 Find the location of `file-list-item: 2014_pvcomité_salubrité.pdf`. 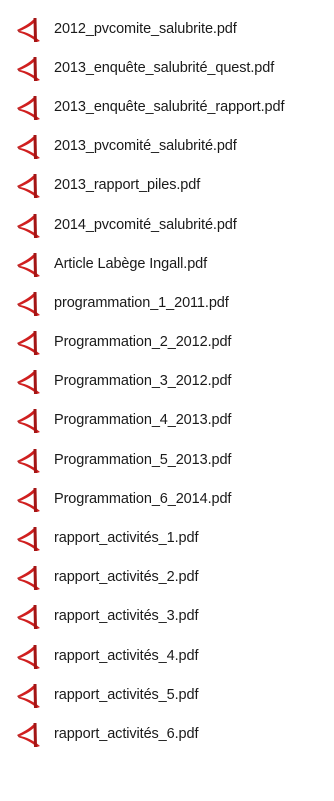

file-list-item: 2014_pvcomité_salubrité.pdf is located at coordinates (167, 224).